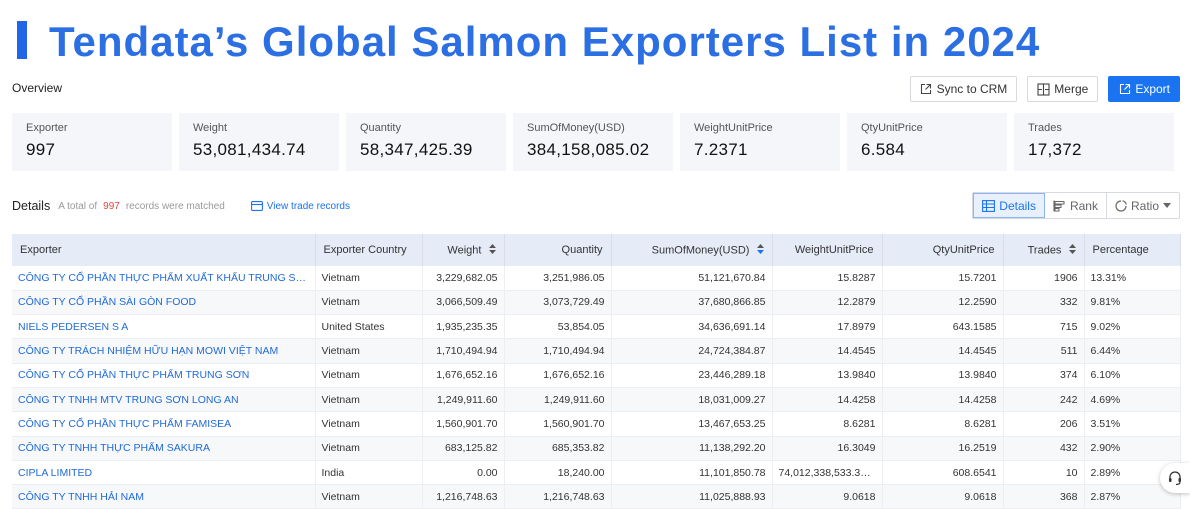 The image size is (1190, 509). I want to click on cell-exporter: CÔNG TY TNHH HẢI NAM, so click(164, 496).